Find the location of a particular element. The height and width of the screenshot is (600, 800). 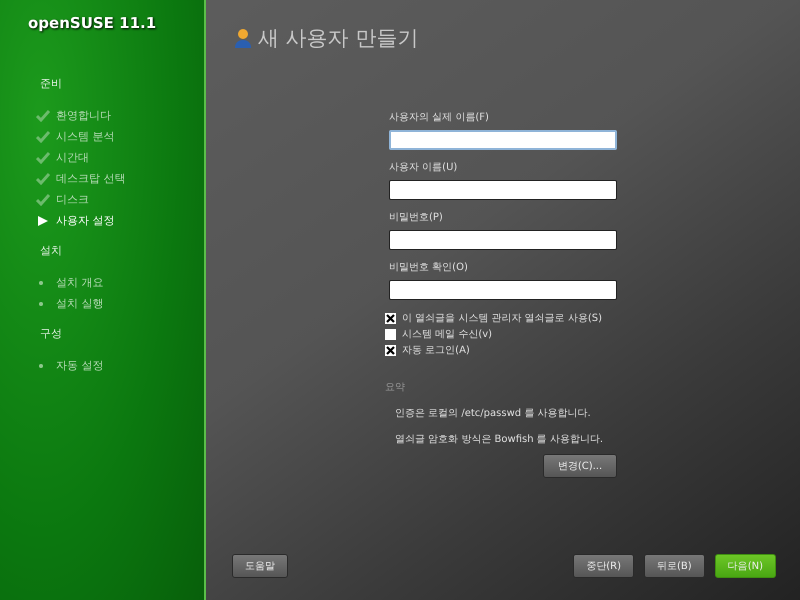

step-label: 데스크탑 선택 is located at coordinates (91, 178).